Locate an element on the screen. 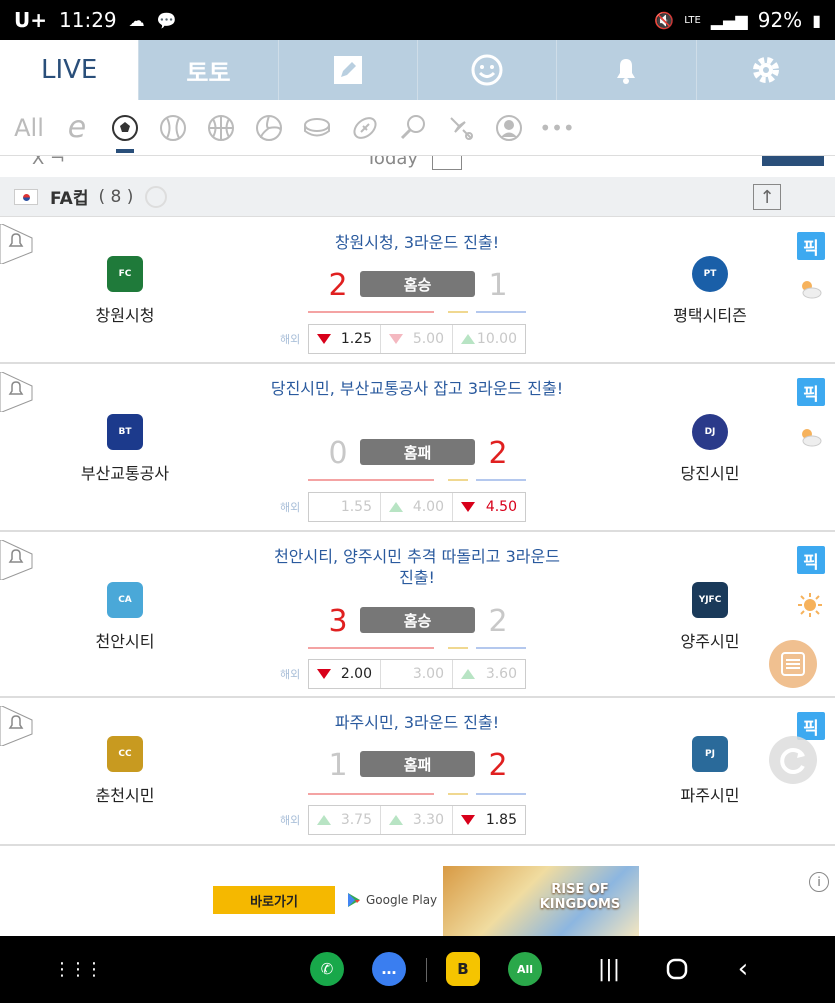  odds-row: 해외 1.55 4.00 4.50 is located at coordinates (403, 507).